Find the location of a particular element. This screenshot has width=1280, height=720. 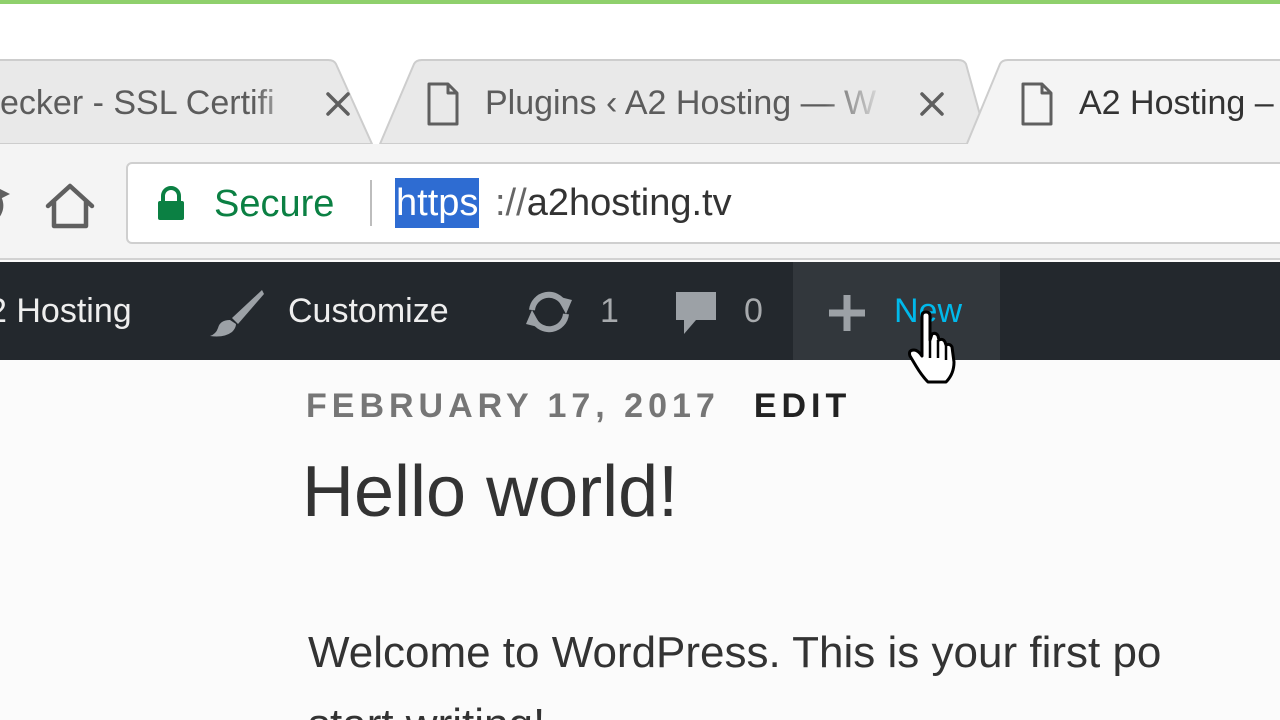

url-host: a2hosting.tv is located at coordinates (629, 203).